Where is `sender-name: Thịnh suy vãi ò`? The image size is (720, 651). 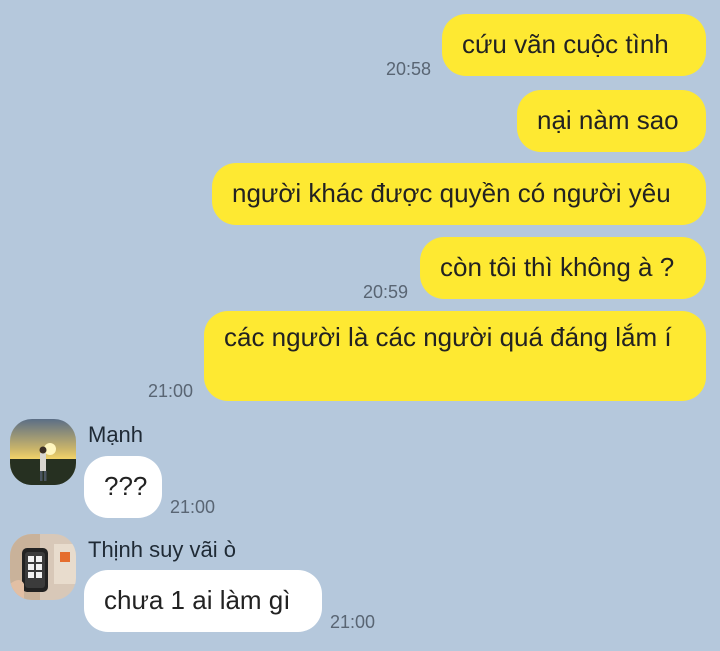 sender-name: Thịnh suy vãi ò is located at coordinates (162, 549).